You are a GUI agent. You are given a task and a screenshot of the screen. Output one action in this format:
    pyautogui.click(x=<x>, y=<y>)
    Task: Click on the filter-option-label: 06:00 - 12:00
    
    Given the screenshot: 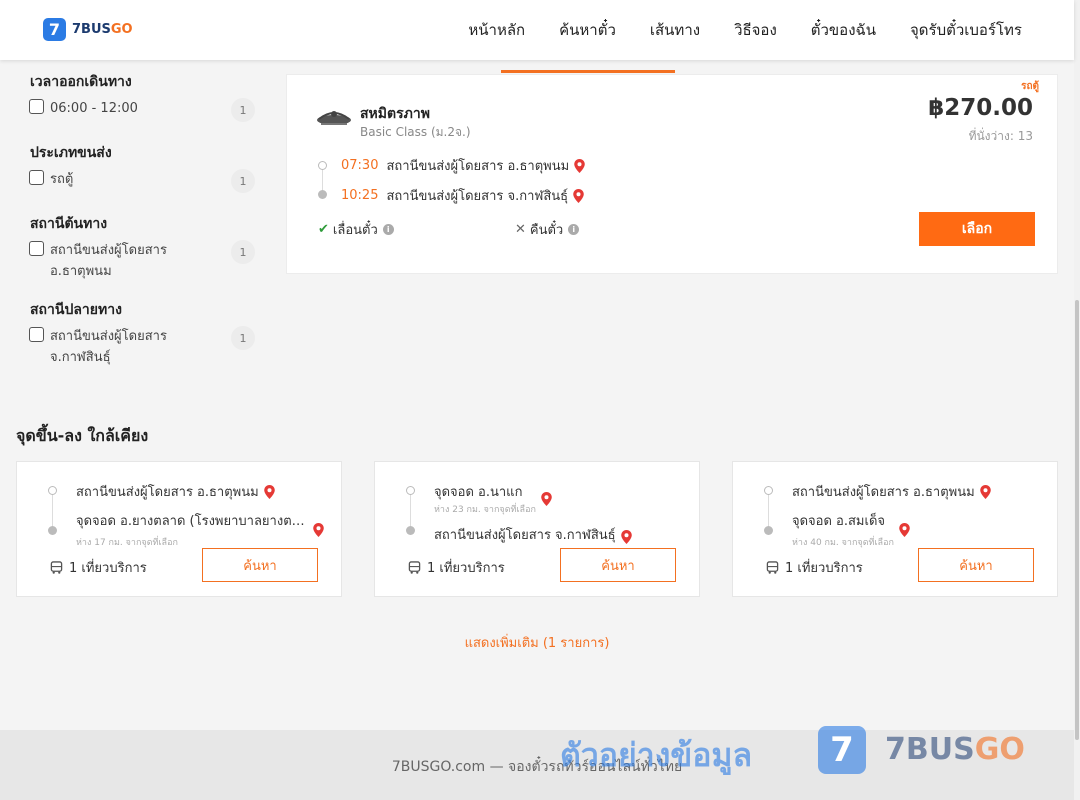 What is the action you would take?
    pyautogui.click(x=94, y=108)
    